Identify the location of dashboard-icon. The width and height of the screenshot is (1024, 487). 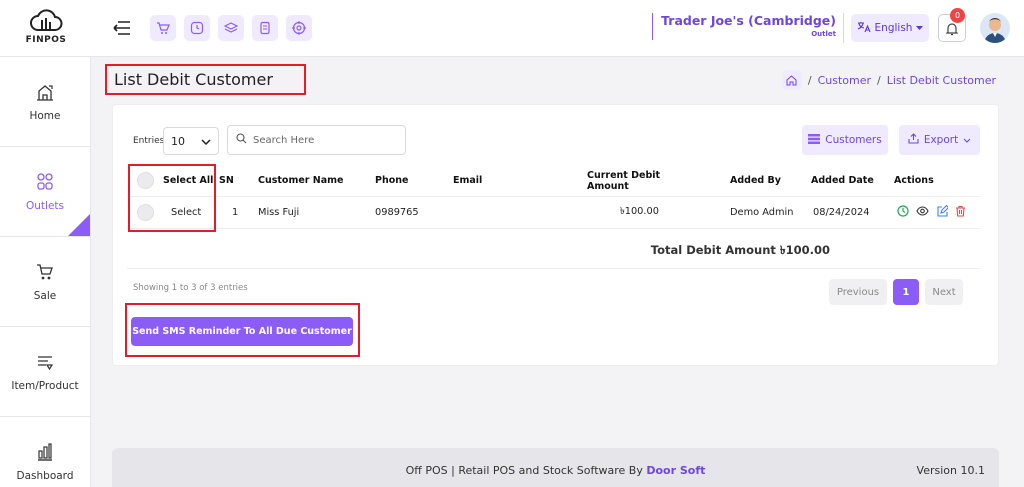
(45, 451).